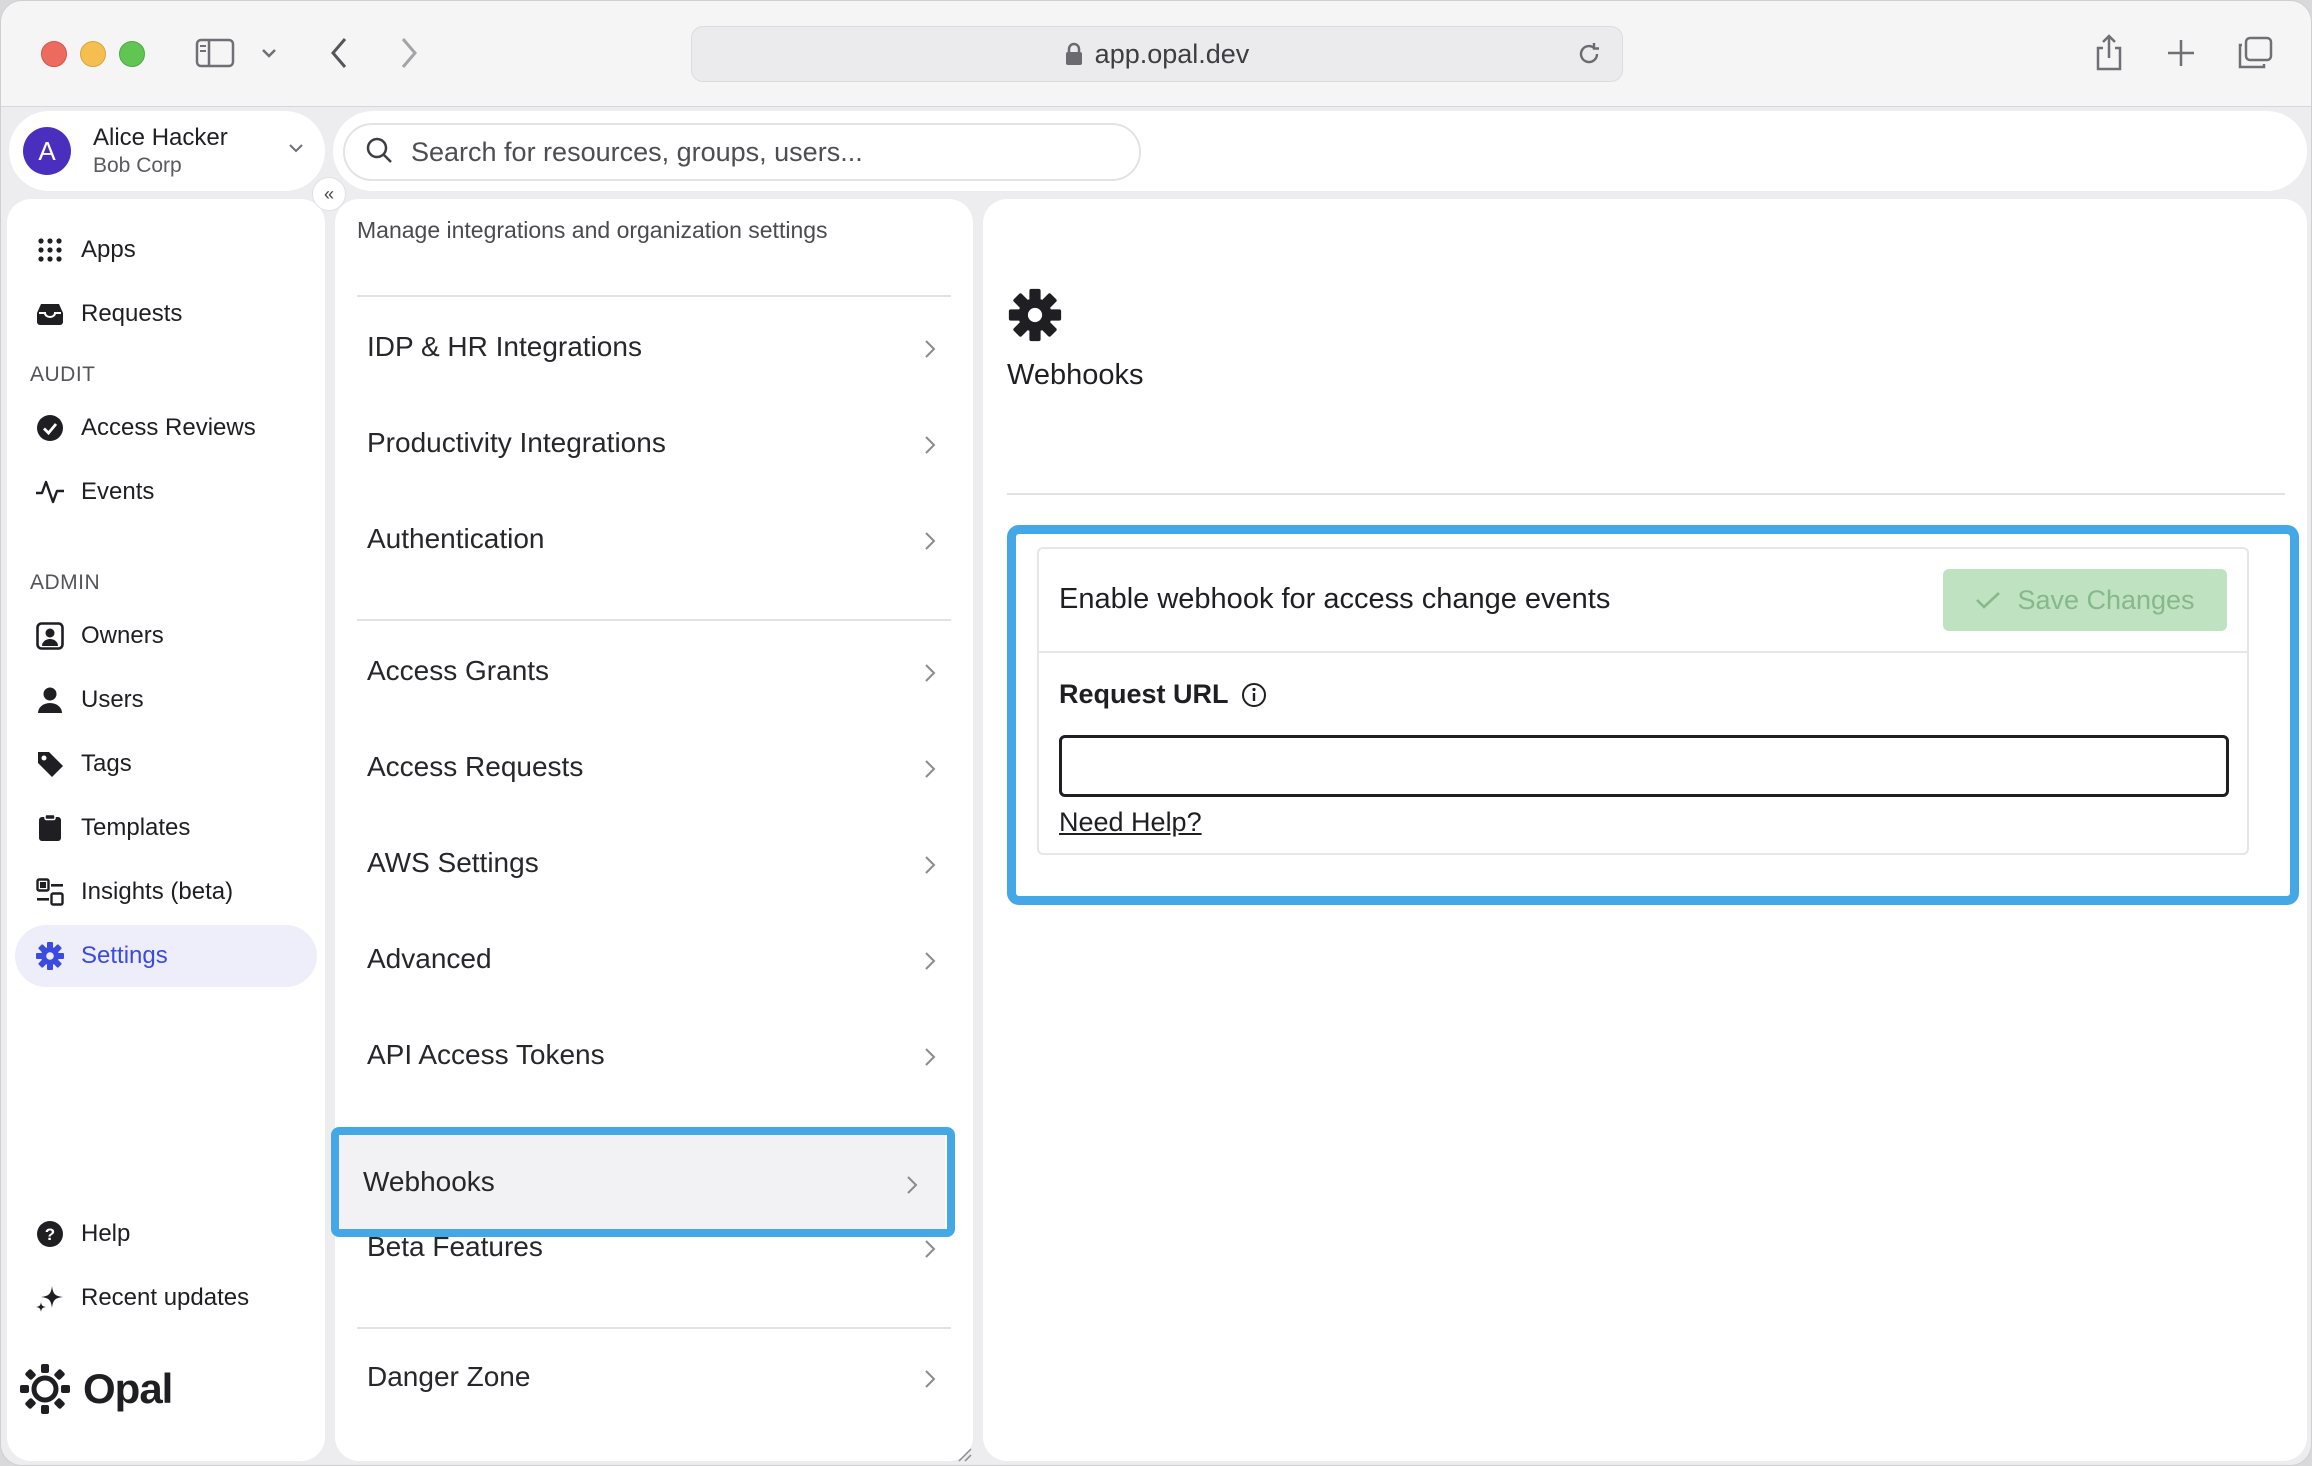 Image resolution: width=2312 pixels, height=1466 pixels. I want to click on info-icon, so click(1254, 695).